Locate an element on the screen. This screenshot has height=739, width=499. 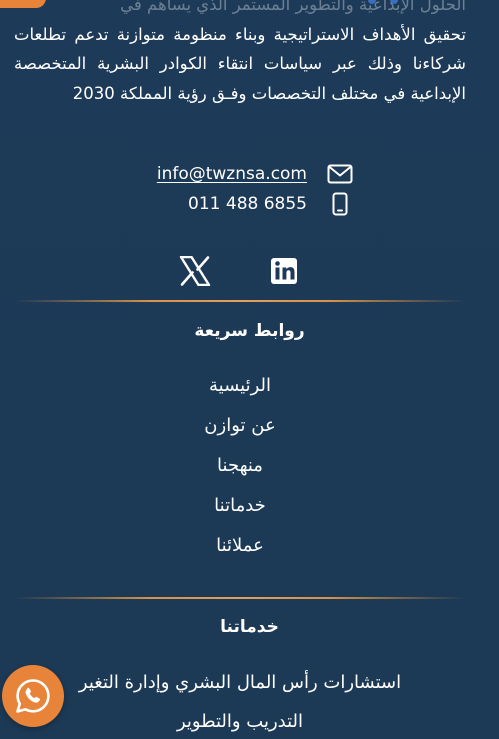
quick-link-home: الرئيسية is located at coordinates (240, 385).